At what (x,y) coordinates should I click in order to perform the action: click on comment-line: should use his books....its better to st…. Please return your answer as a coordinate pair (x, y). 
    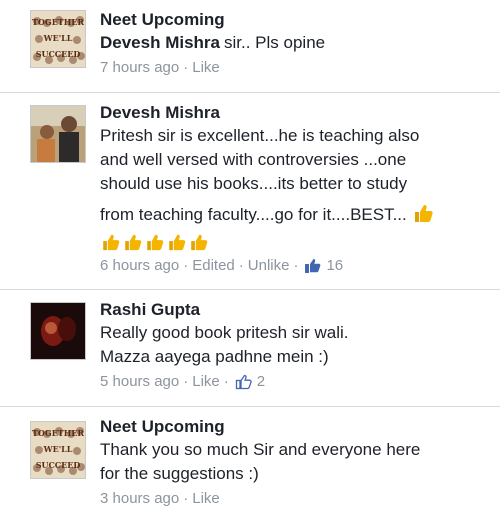
    Looking at the image, I should click on (254, 183).